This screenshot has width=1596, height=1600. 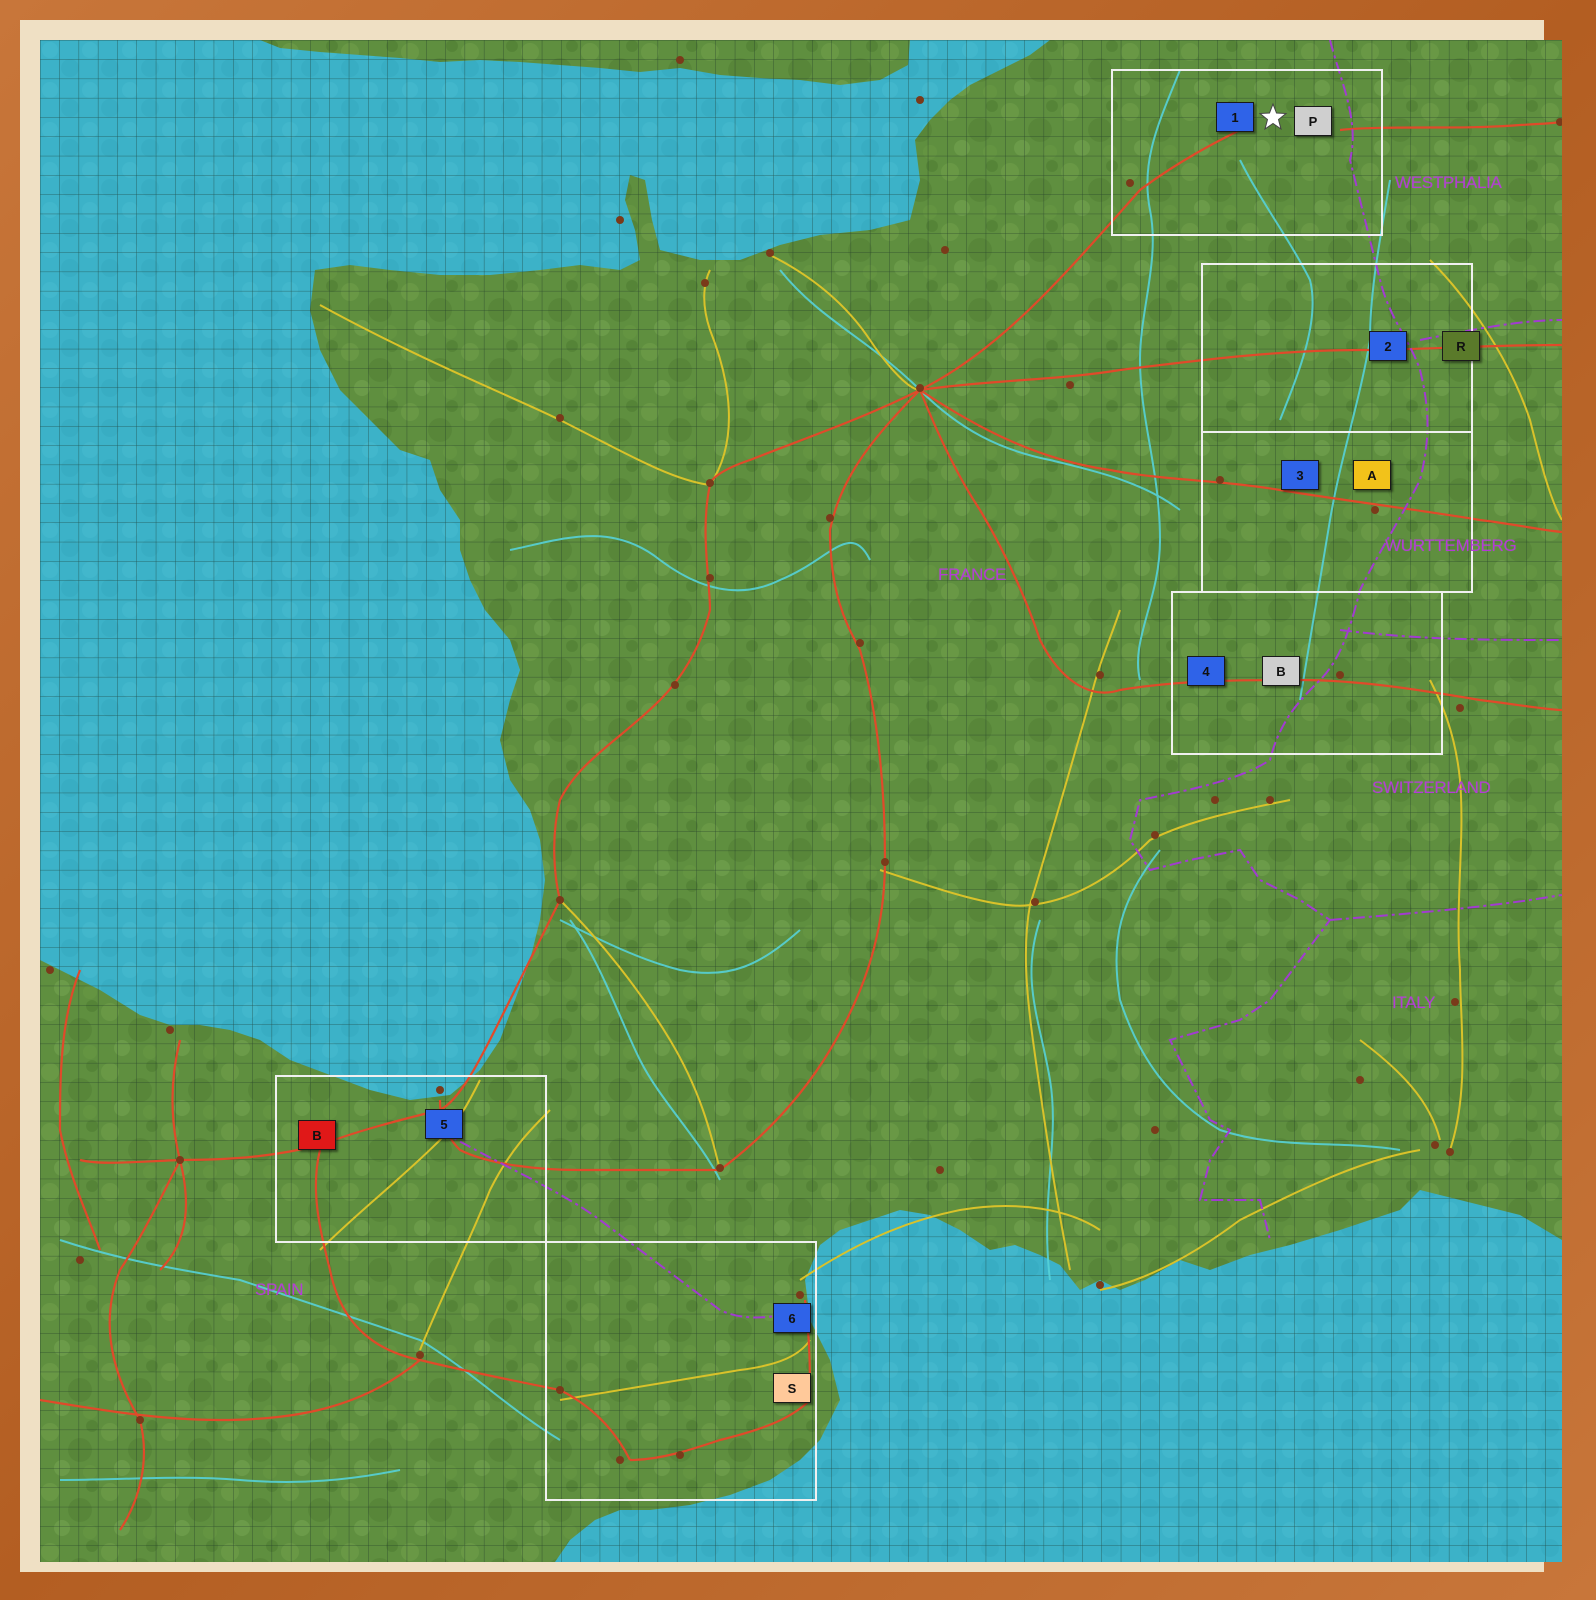 What do you see at coordinates (792, 1388) in the screenshot?
I see `unit-counter-S: S` at bounding box center [792, 1388].